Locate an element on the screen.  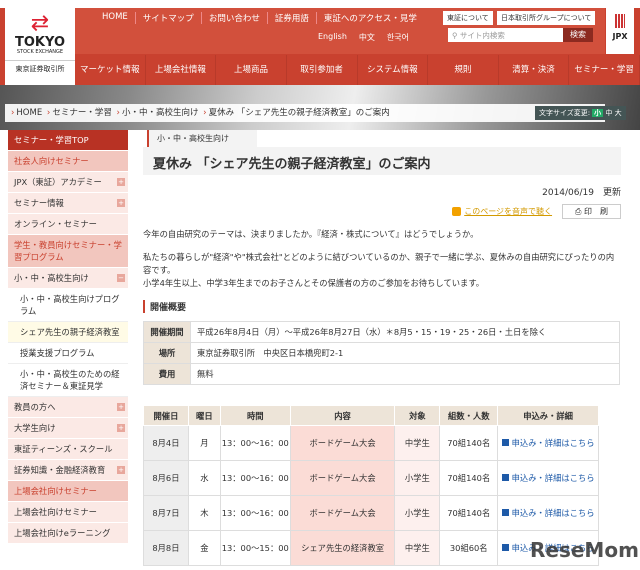
sidebar-item-label: 大学生向け is located at coordinates (35, 428).